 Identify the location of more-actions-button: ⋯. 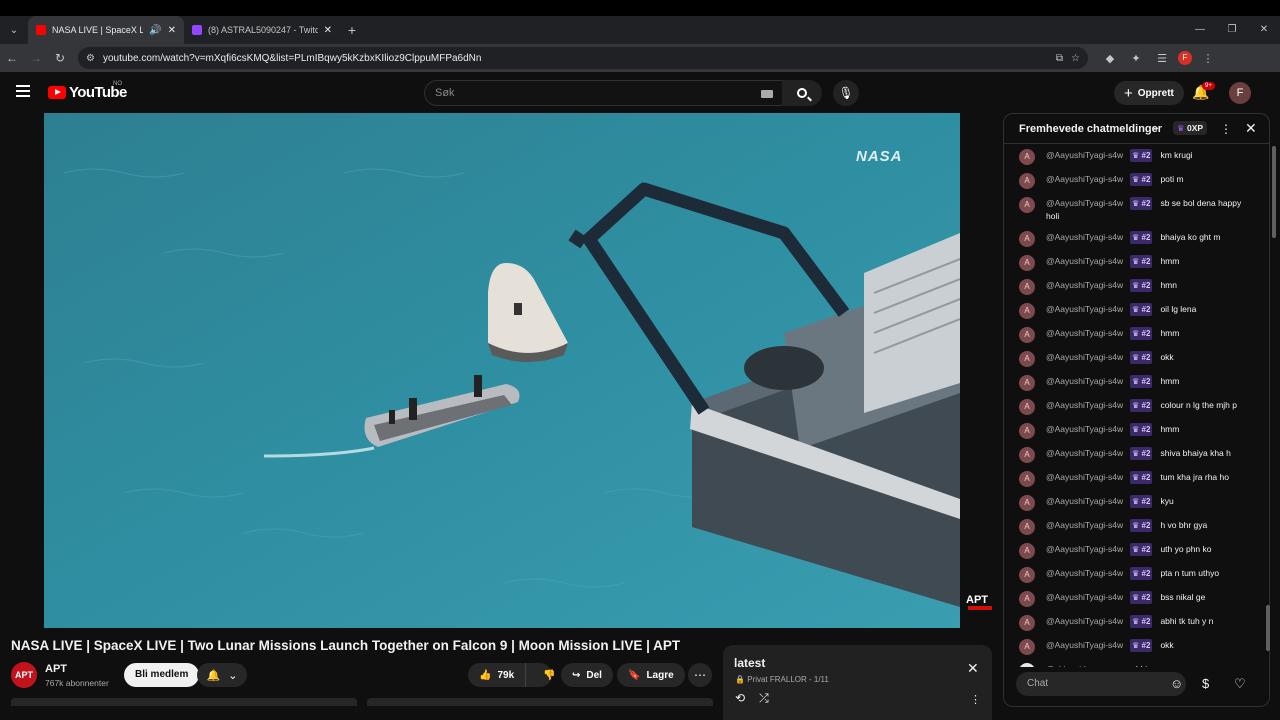
(700, 675).